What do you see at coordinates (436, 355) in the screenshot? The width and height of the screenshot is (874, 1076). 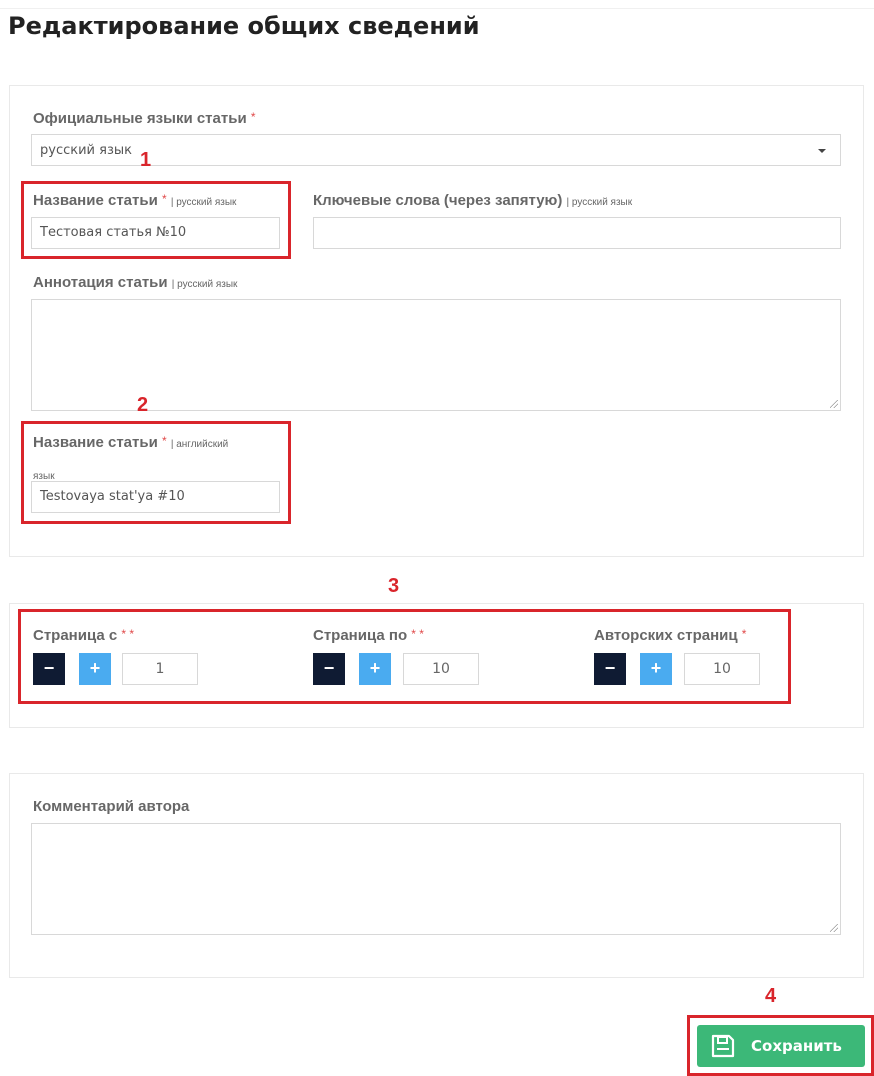 I see `abstract-ru-textarea` at bounding box center [436, 355].